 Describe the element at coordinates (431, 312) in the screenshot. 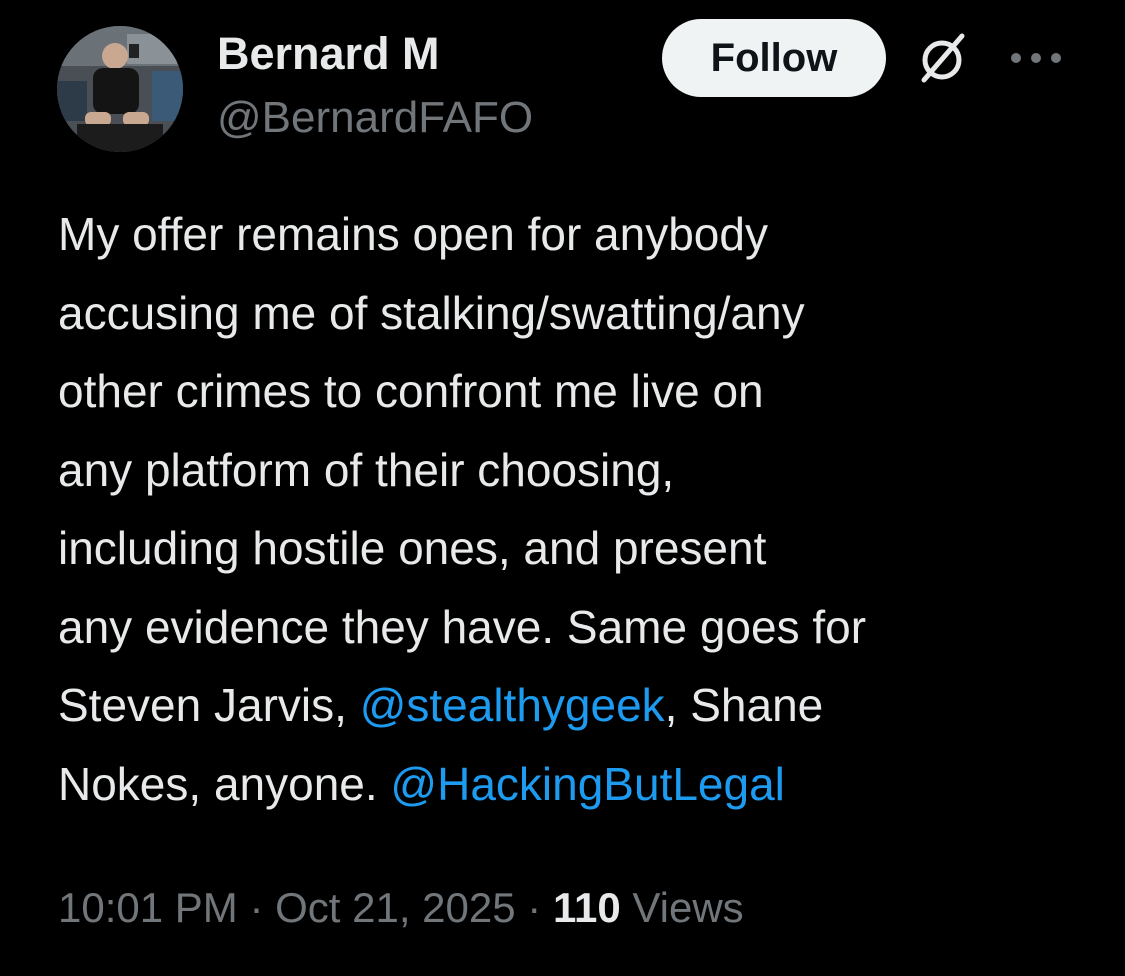

I see `tweet-line: accusing me of stalking/swatting/any` at that location.